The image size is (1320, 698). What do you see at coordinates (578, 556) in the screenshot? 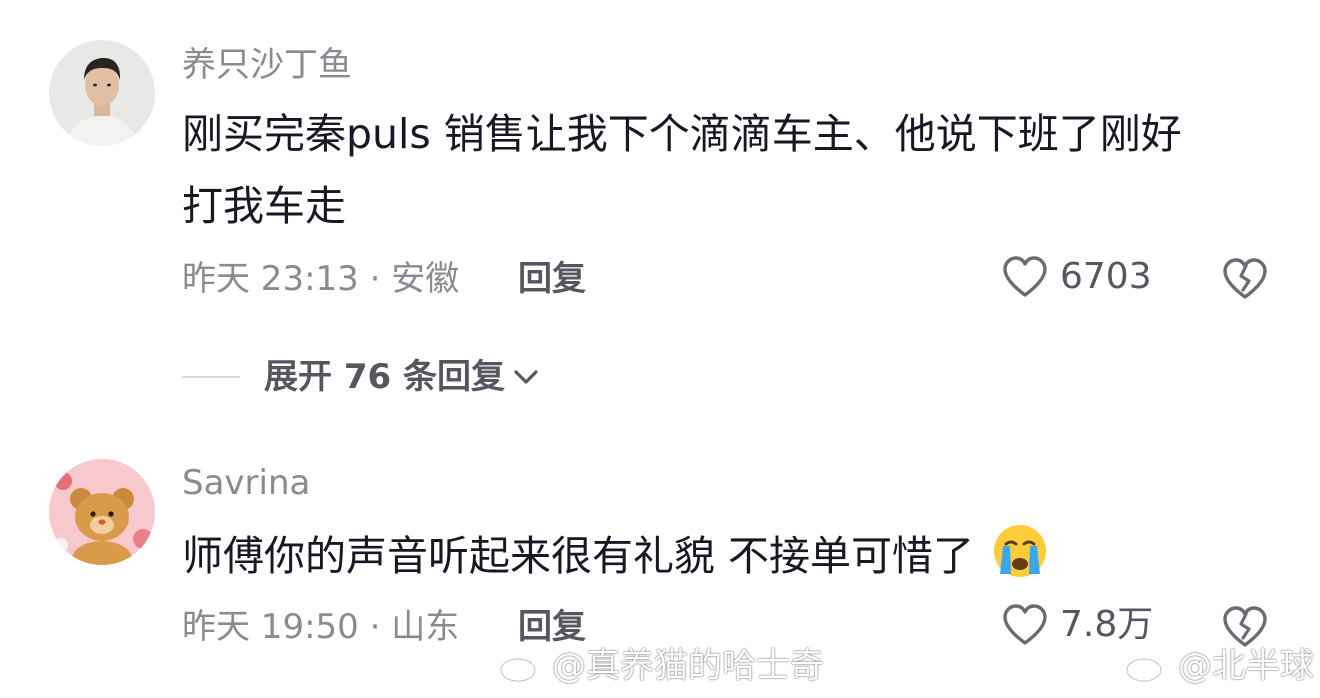
I see `comment-text-content: 师傅你的声音听起来很有礼貌 不接单可惜了` at bounding box center [578, 556].